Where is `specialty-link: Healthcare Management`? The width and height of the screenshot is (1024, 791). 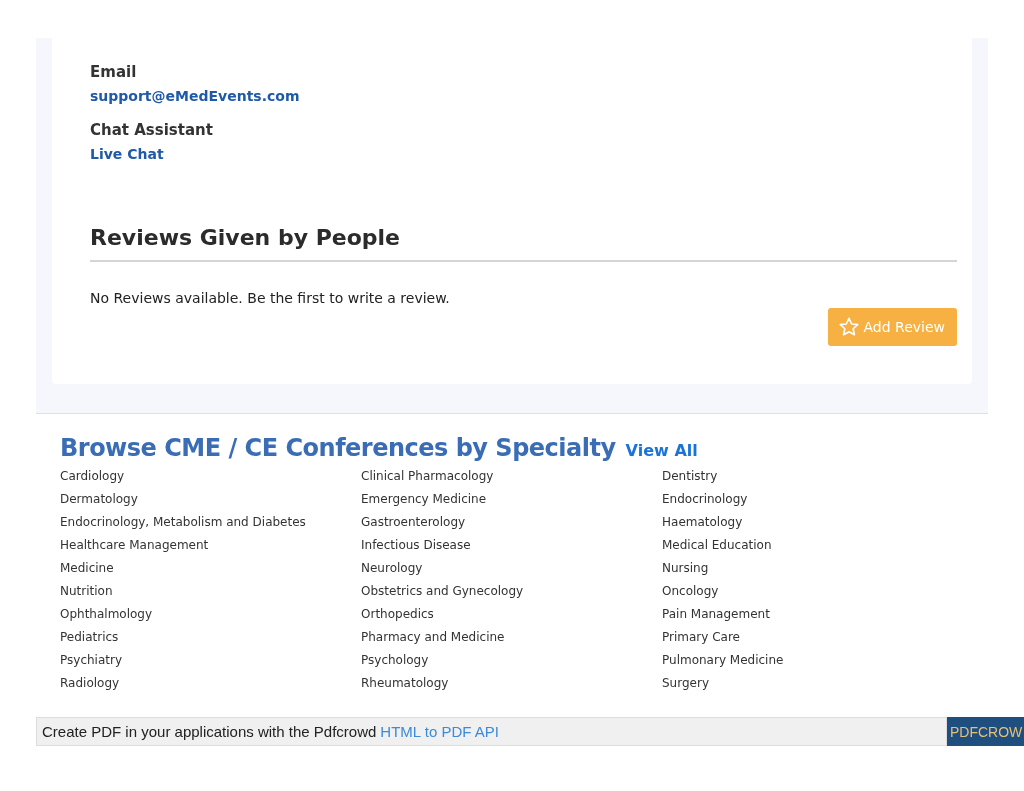 specialty-link: Healthcare Management is located at coordinates (134, 545).